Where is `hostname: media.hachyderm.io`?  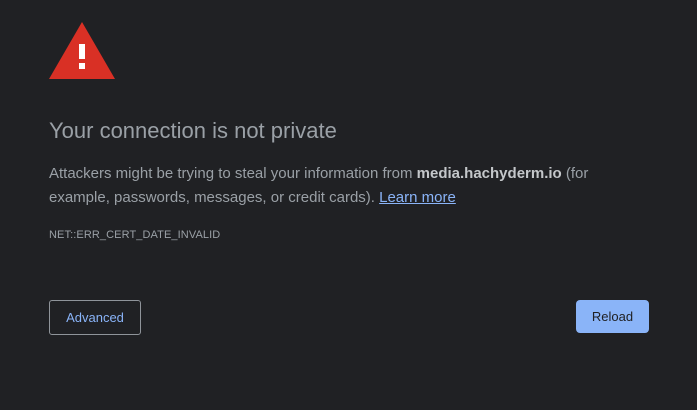
hostname: media.hachyderm.io is located at coordinates (489, 173).